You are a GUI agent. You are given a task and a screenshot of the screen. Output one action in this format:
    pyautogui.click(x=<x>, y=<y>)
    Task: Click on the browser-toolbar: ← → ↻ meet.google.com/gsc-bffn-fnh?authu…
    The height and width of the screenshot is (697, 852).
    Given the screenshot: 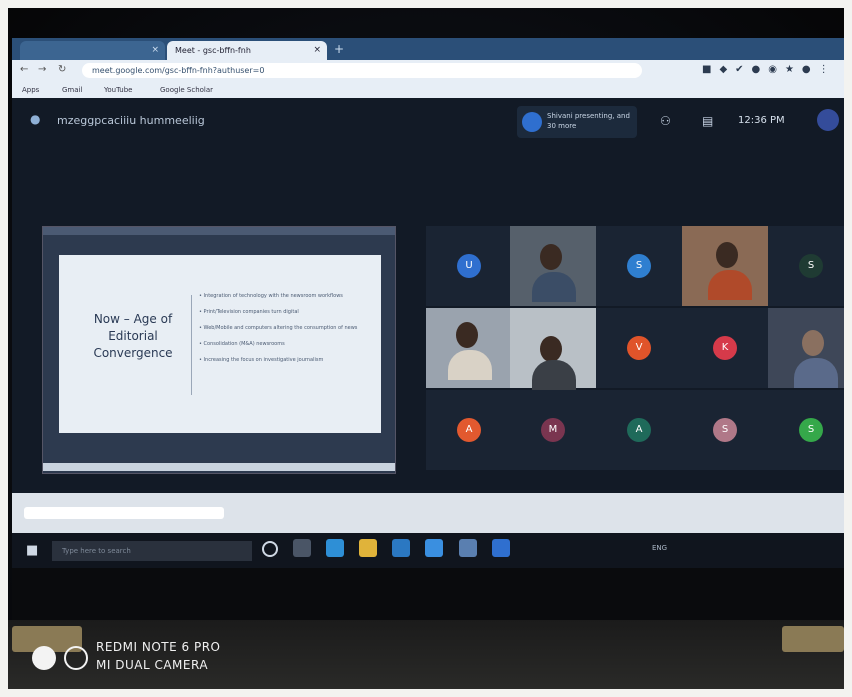 What is the action you would take?
    pyautogui.click(x=428, y=71)
    